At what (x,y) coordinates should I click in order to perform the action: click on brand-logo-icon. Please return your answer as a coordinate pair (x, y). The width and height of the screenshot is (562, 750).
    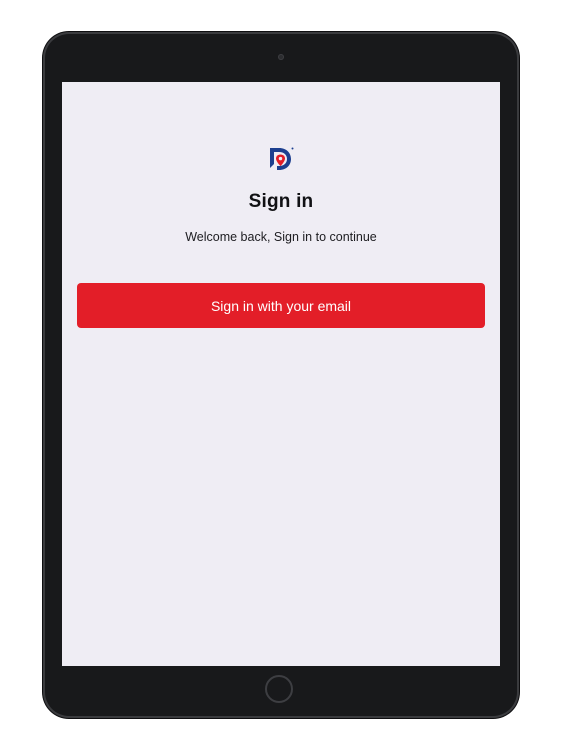
    Looking at the image, I should click on (282, 158).